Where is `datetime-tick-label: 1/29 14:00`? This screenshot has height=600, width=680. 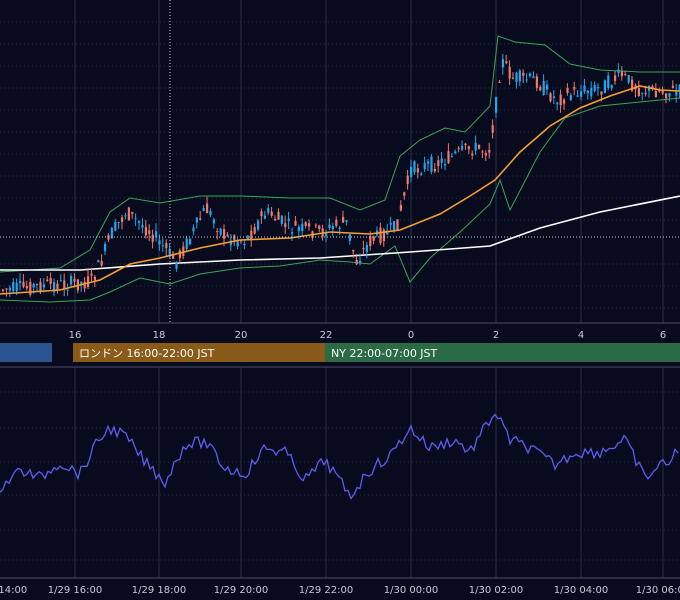
datetime-tick-label: 1/29 14:00 is located at coordinates (13, 590).